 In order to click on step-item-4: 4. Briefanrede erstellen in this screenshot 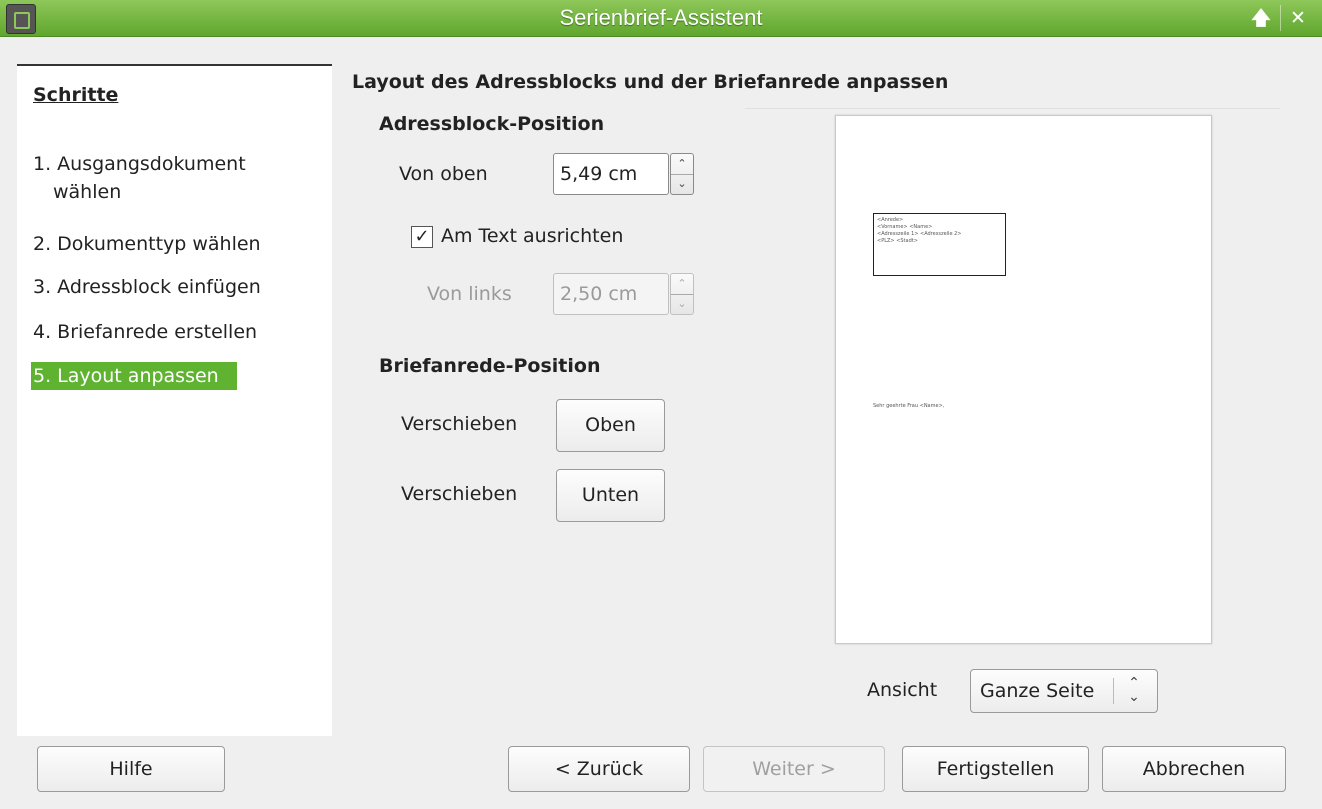, I will do `click(183, 332)`.